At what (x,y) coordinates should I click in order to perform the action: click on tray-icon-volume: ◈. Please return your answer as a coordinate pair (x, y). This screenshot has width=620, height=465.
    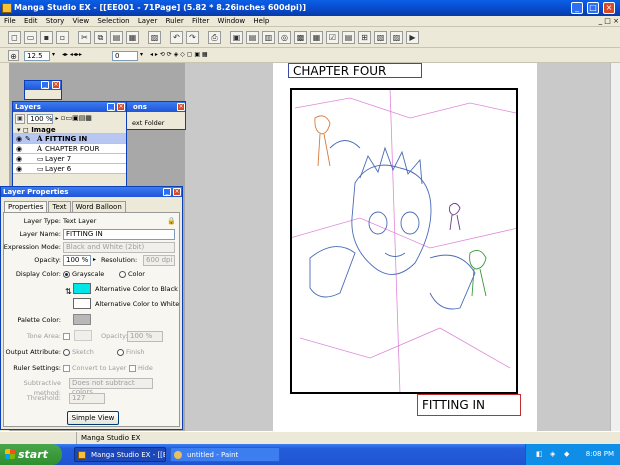
    Looking at the image, I should click on (552, 454).